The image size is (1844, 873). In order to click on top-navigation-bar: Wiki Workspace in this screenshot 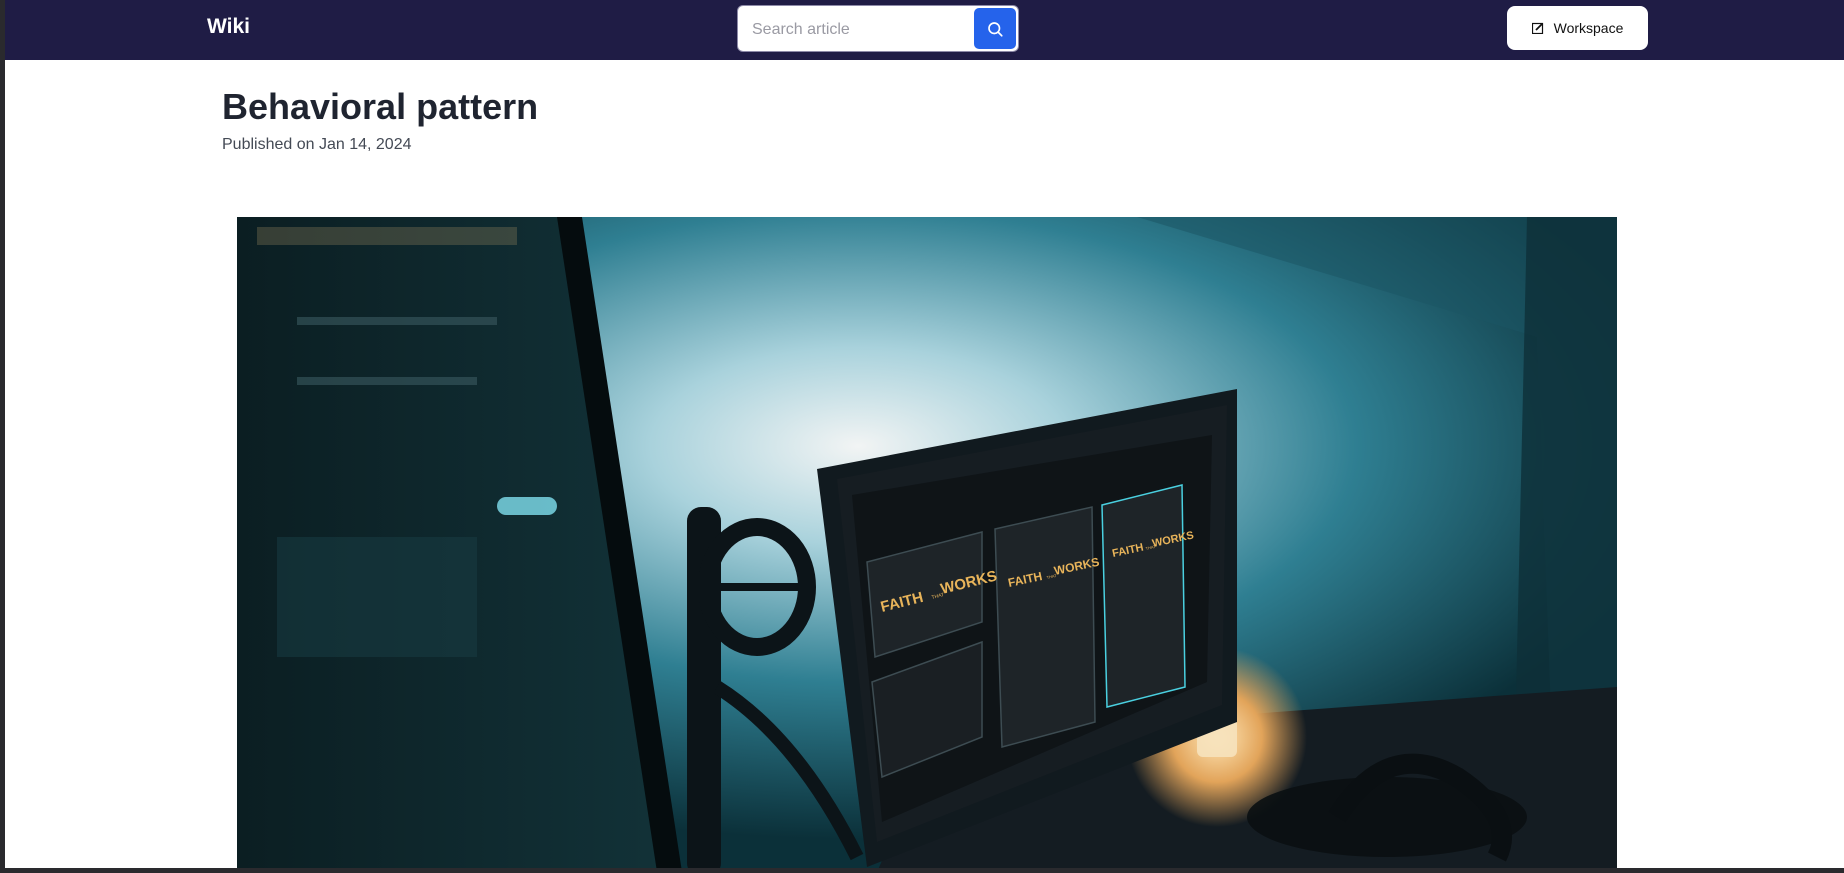, I will do `click(924, 30)`.